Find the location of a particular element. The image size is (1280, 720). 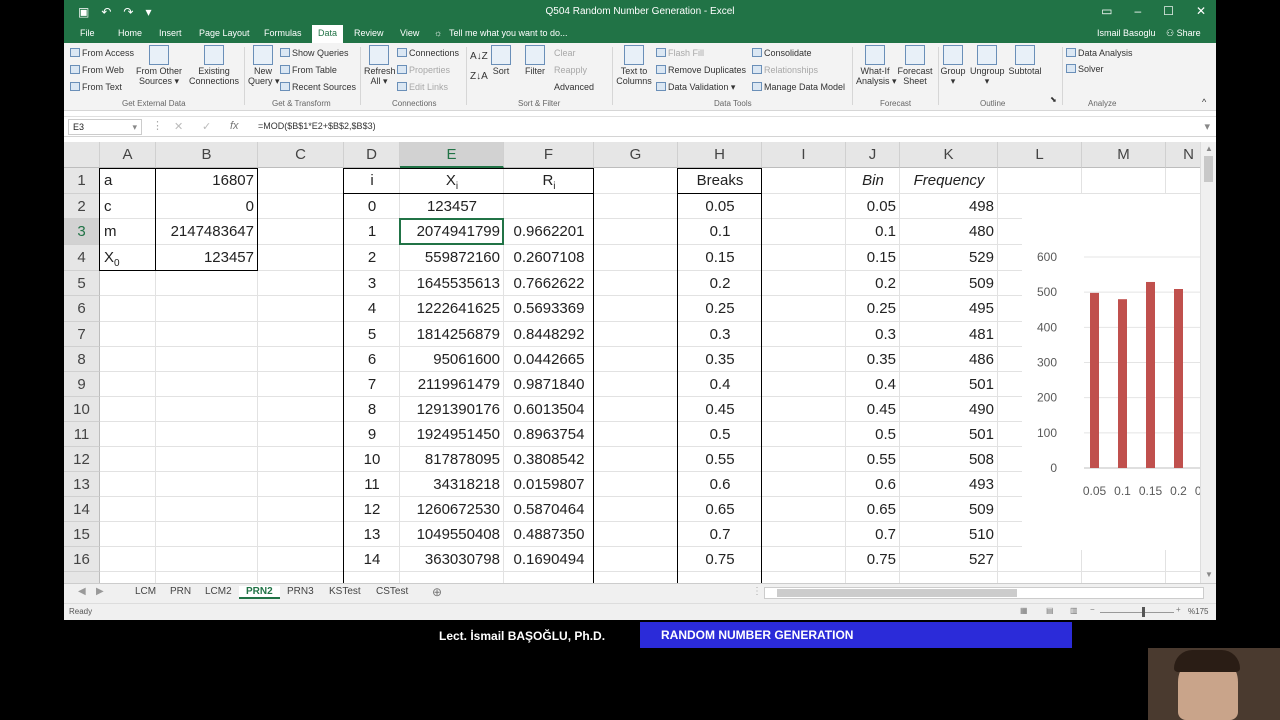

tab-home: Home is located at coordinates (130, 33).